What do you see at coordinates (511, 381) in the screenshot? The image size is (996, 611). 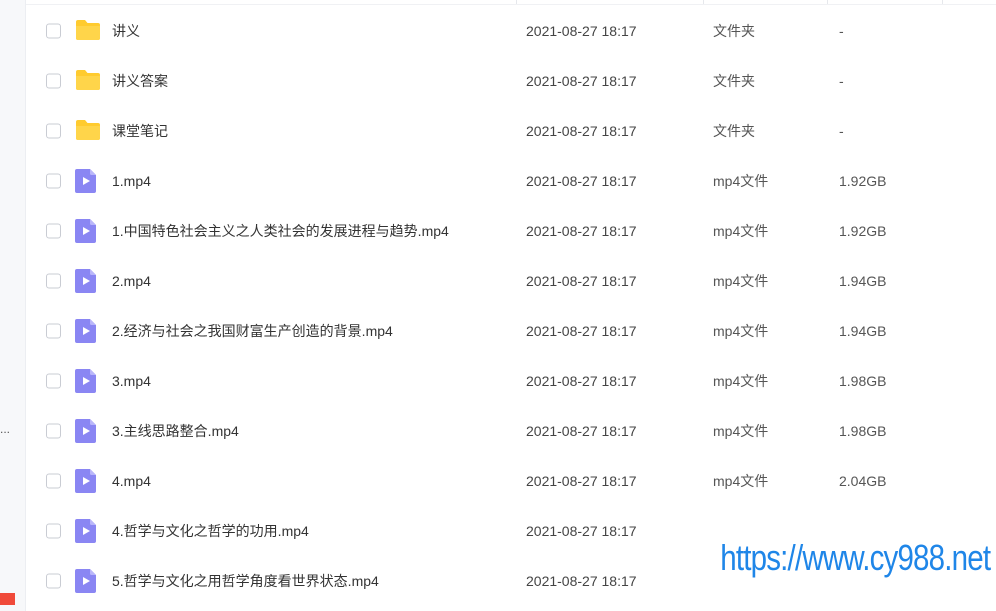 I see `file-row: 3.mp4 2021-08-27 18:17 mp4文件 1.98GB` at bounding box center [511, 381].